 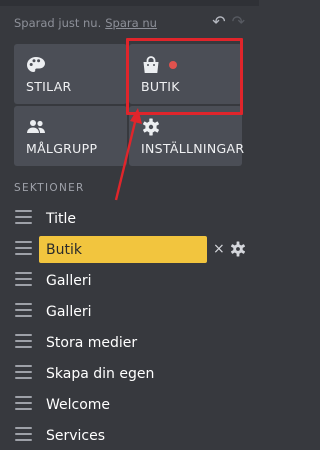 I want to click on section-row-active: Butik ×, so click(x=129, y=249).